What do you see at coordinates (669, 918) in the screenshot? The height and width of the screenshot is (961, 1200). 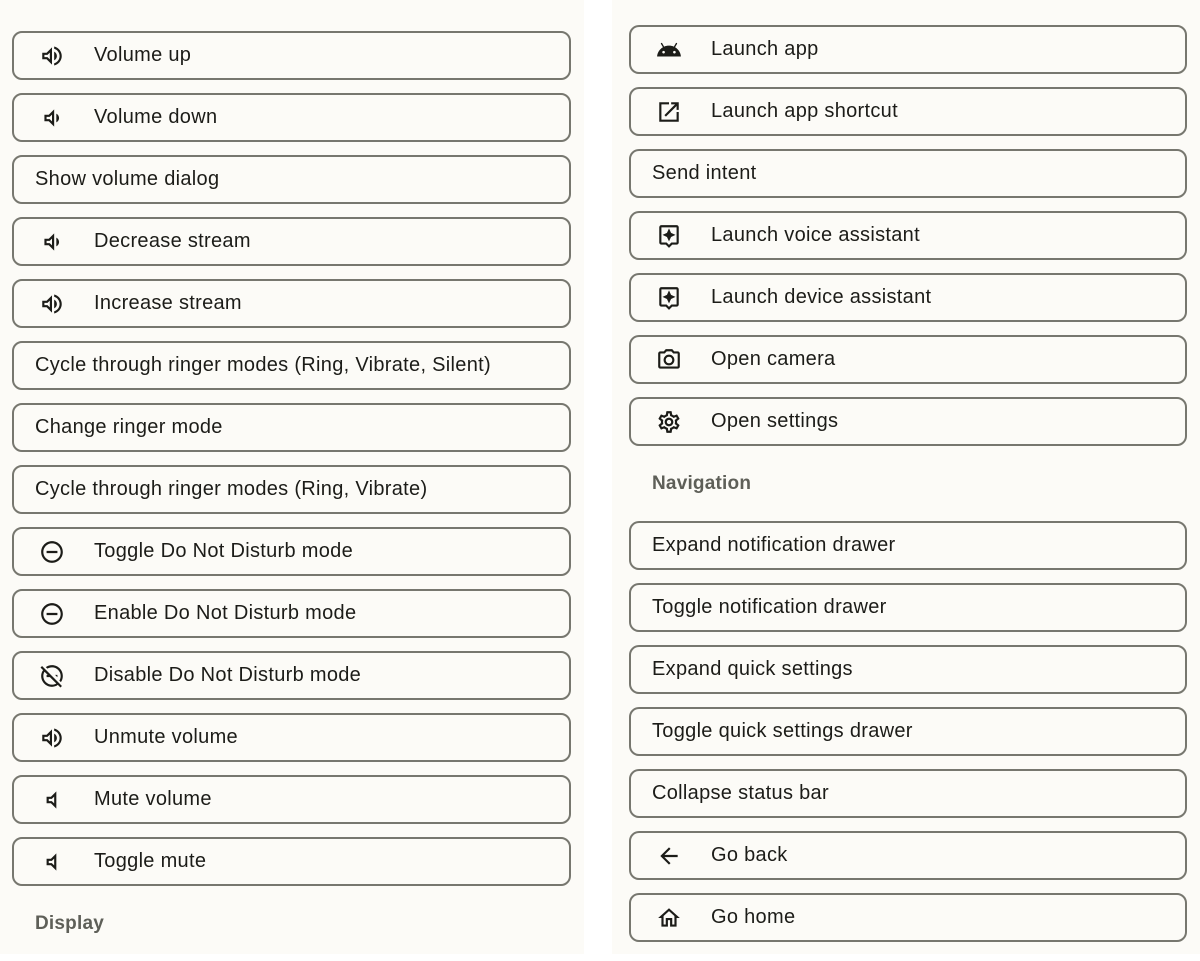 I see `home-icon` at bounding box center [669, 918].